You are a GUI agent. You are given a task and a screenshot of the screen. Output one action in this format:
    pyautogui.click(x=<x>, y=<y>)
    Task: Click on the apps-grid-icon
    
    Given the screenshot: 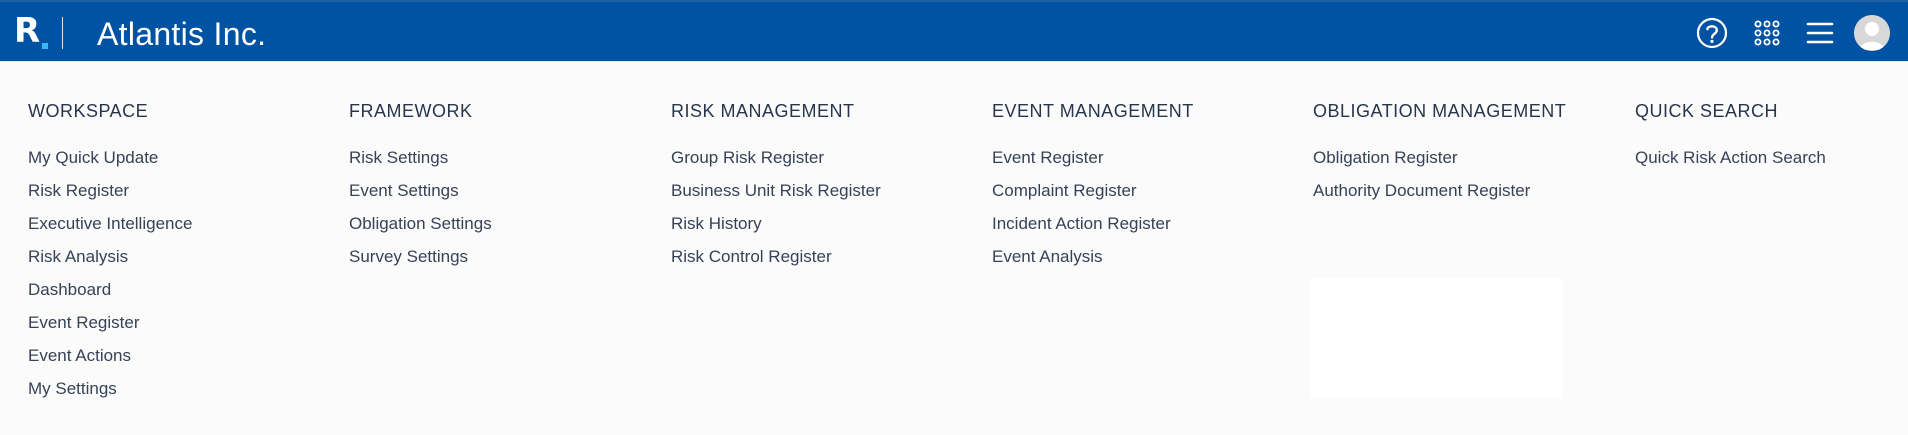 What is the action you would take?
    pyautogui.click(x=1767, y=33)
    